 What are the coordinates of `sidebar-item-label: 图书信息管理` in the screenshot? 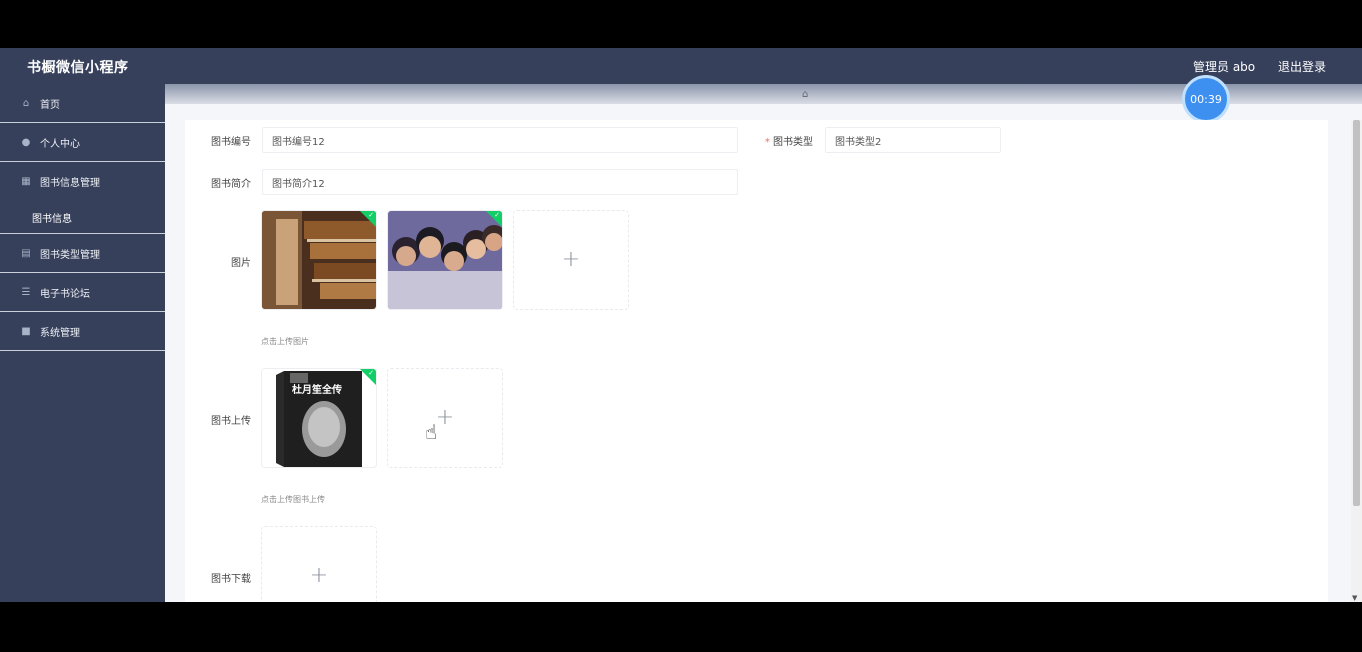 It's located at (70, 183).